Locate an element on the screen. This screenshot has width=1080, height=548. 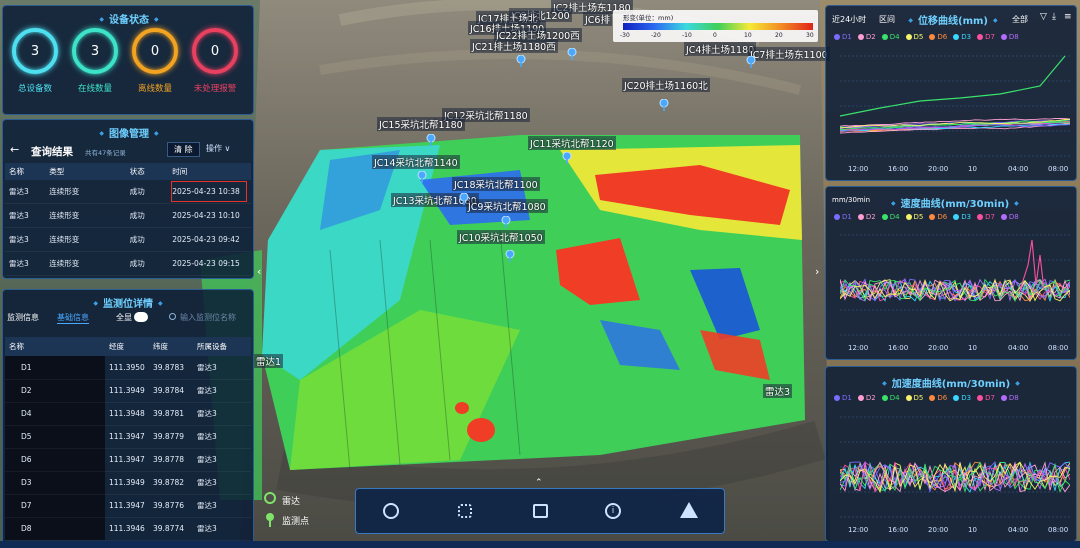
table-row: 雷达3 连续形变 成功 2025-04-23 09:42 is located at coordinates (128, 239).